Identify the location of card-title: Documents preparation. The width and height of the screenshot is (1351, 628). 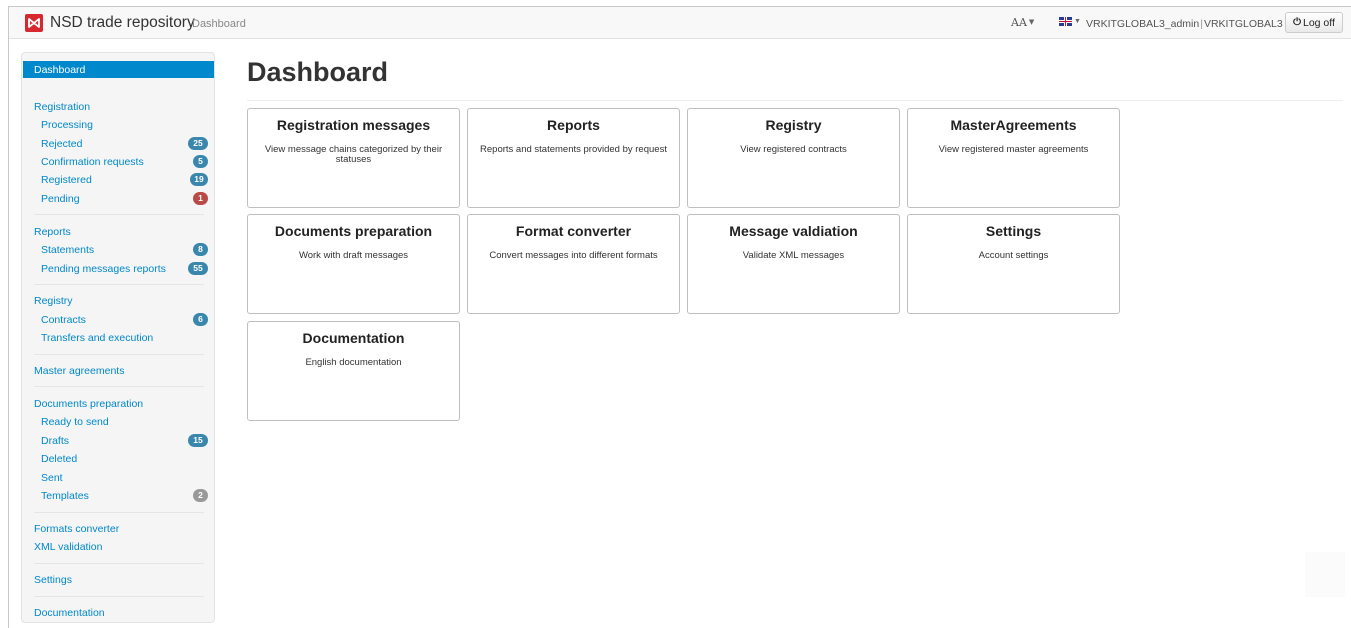
(353, 231).